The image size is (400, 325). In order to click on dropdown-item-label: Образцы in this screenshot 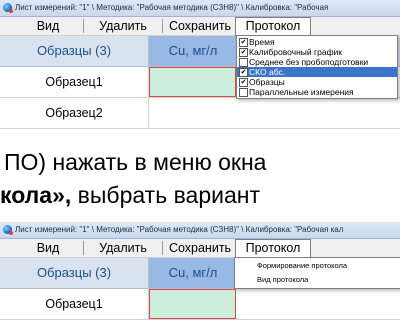, I will do `click(267, 82)`.